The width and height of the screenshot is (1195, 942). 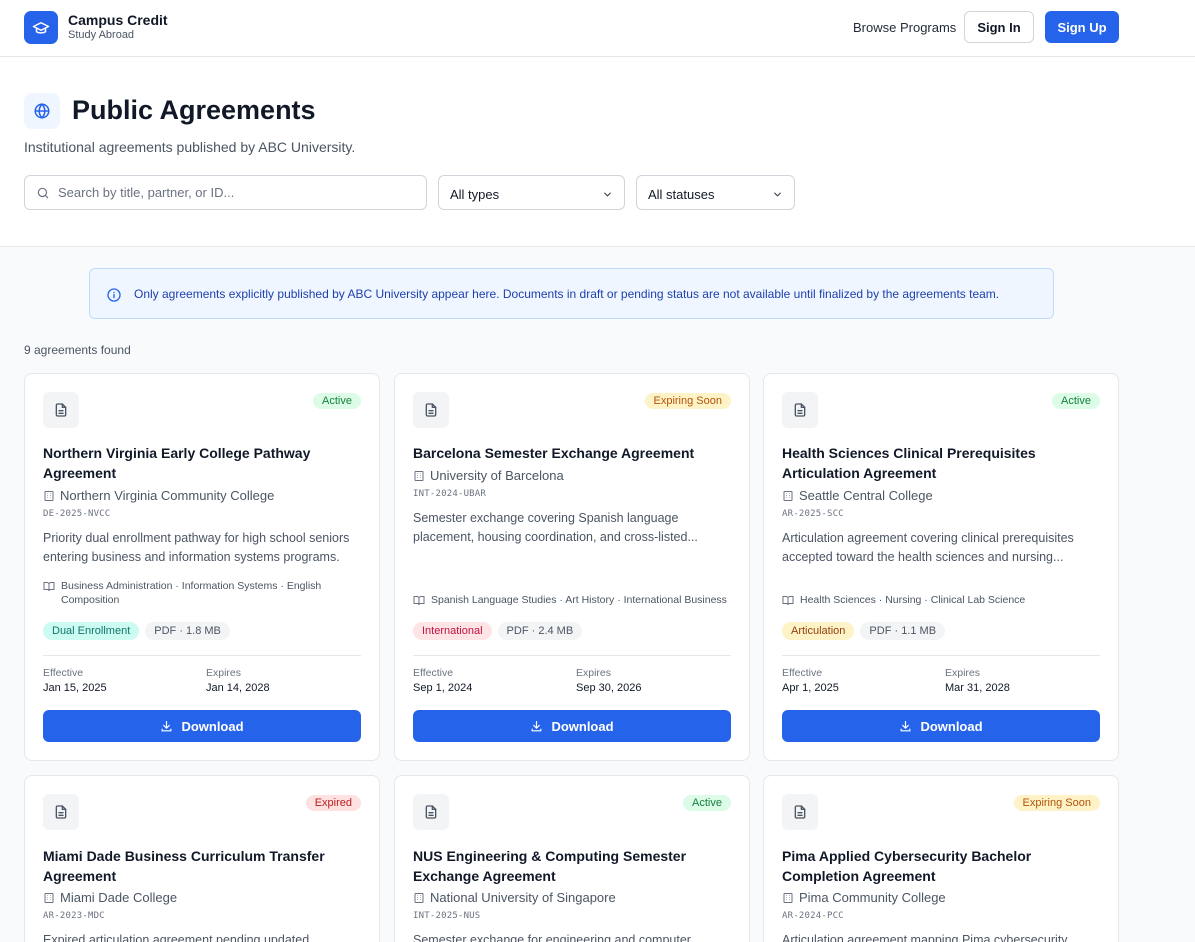 I want to click on graduation-cap-icon, so click(x=41, y=27).